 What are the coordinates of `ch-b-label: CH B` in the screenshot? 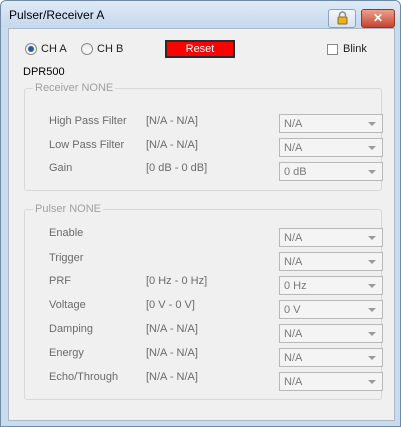 It's located at (110, 49).